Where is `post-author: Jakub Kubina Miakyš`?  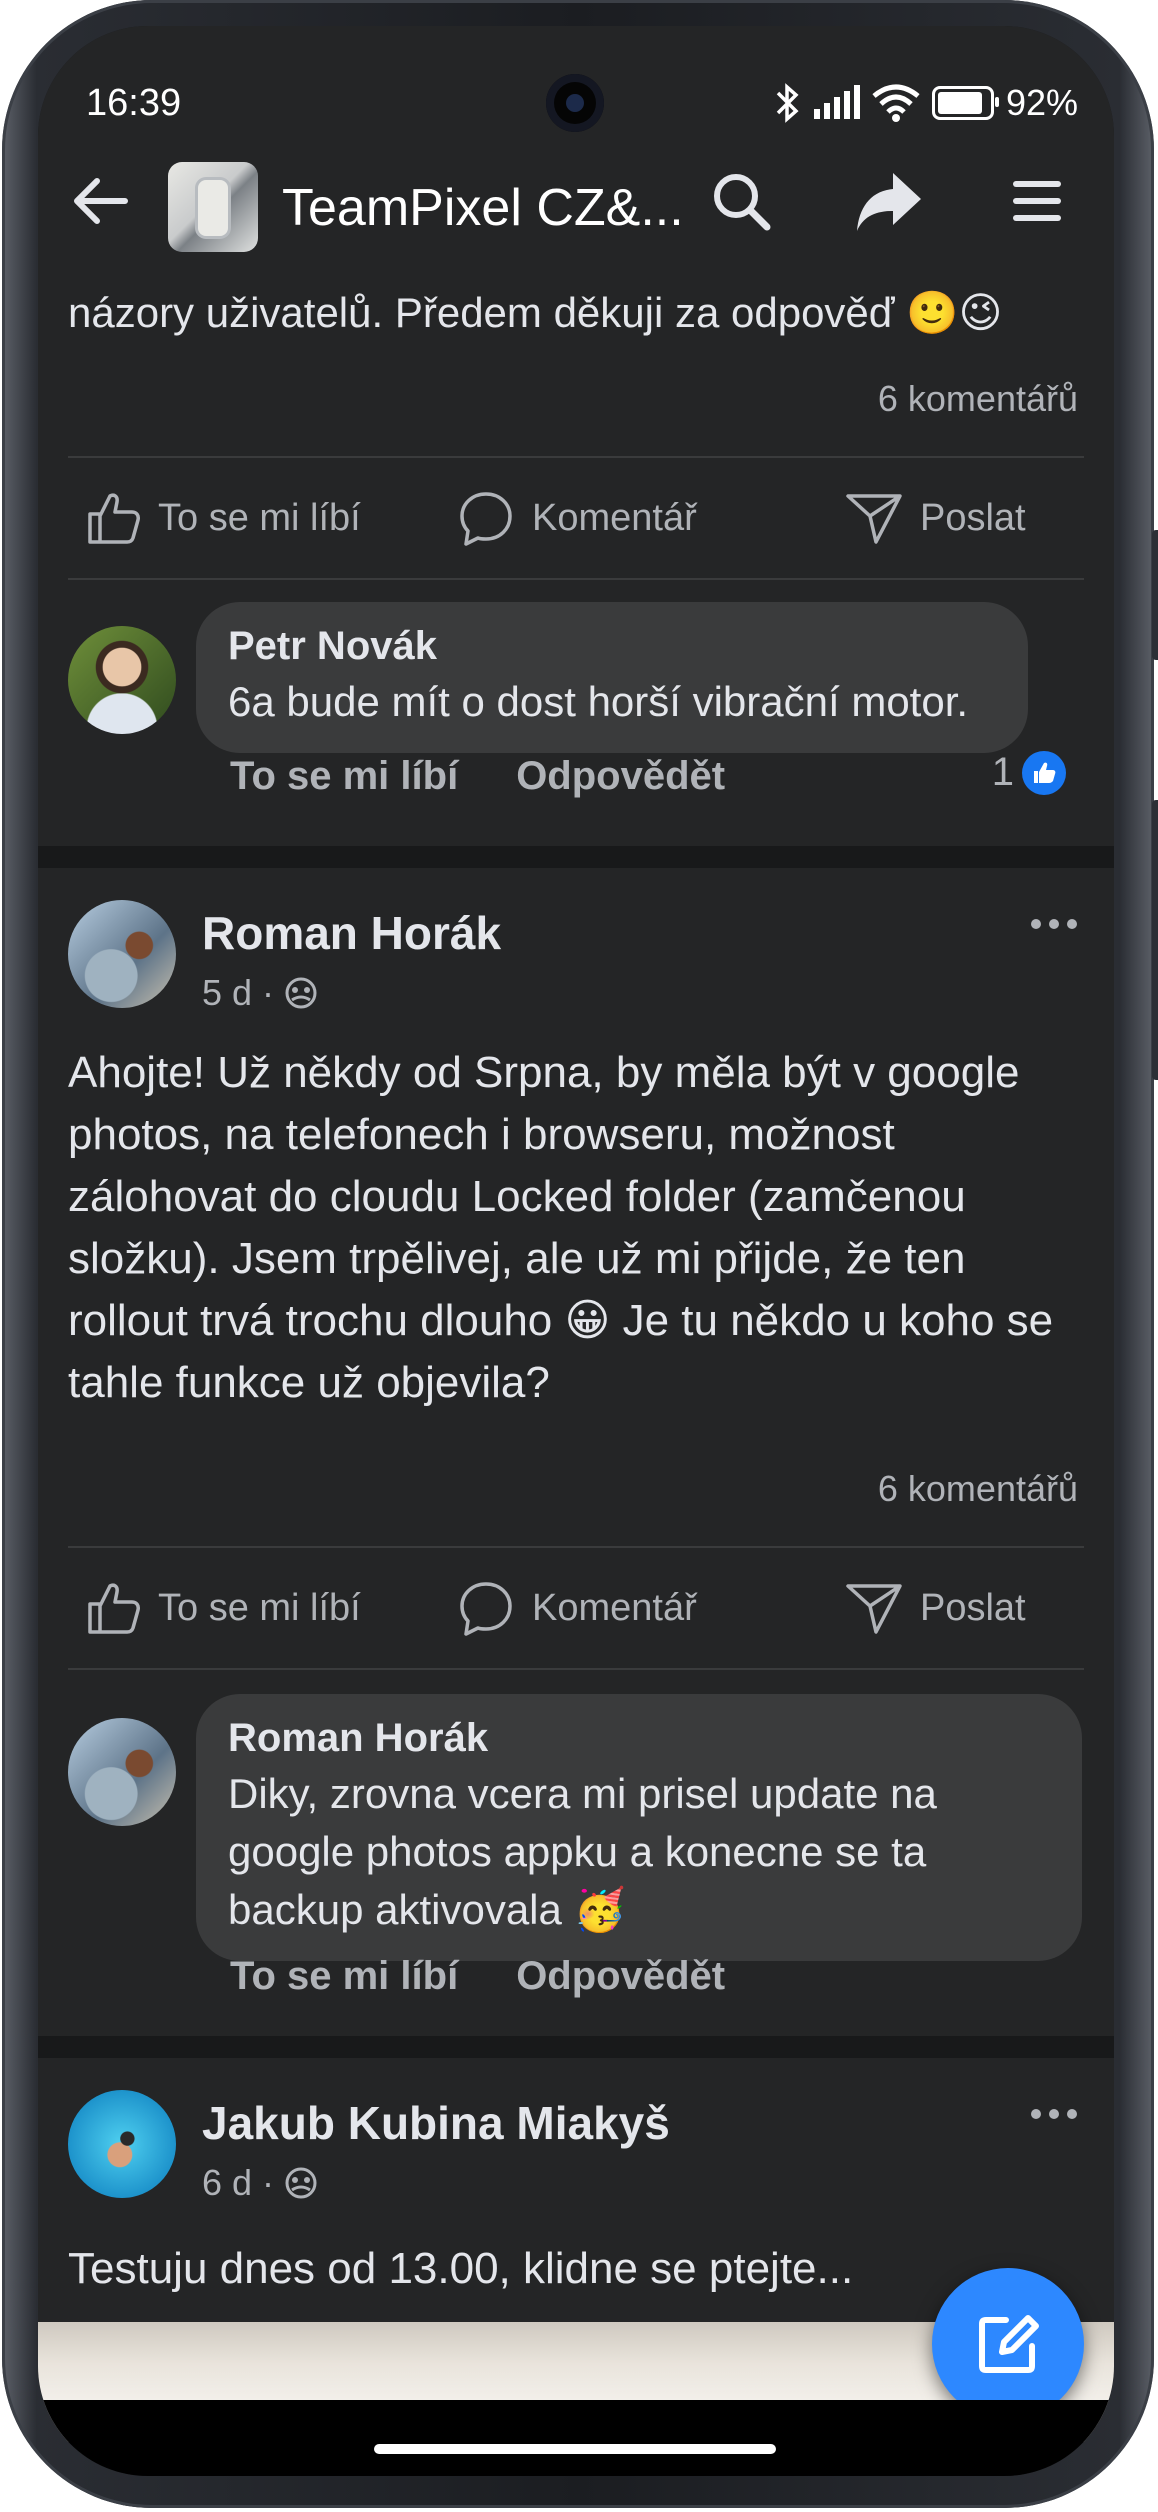 post-author: Jakub Kubina Miakyš is located at coordinates (436, 2123).